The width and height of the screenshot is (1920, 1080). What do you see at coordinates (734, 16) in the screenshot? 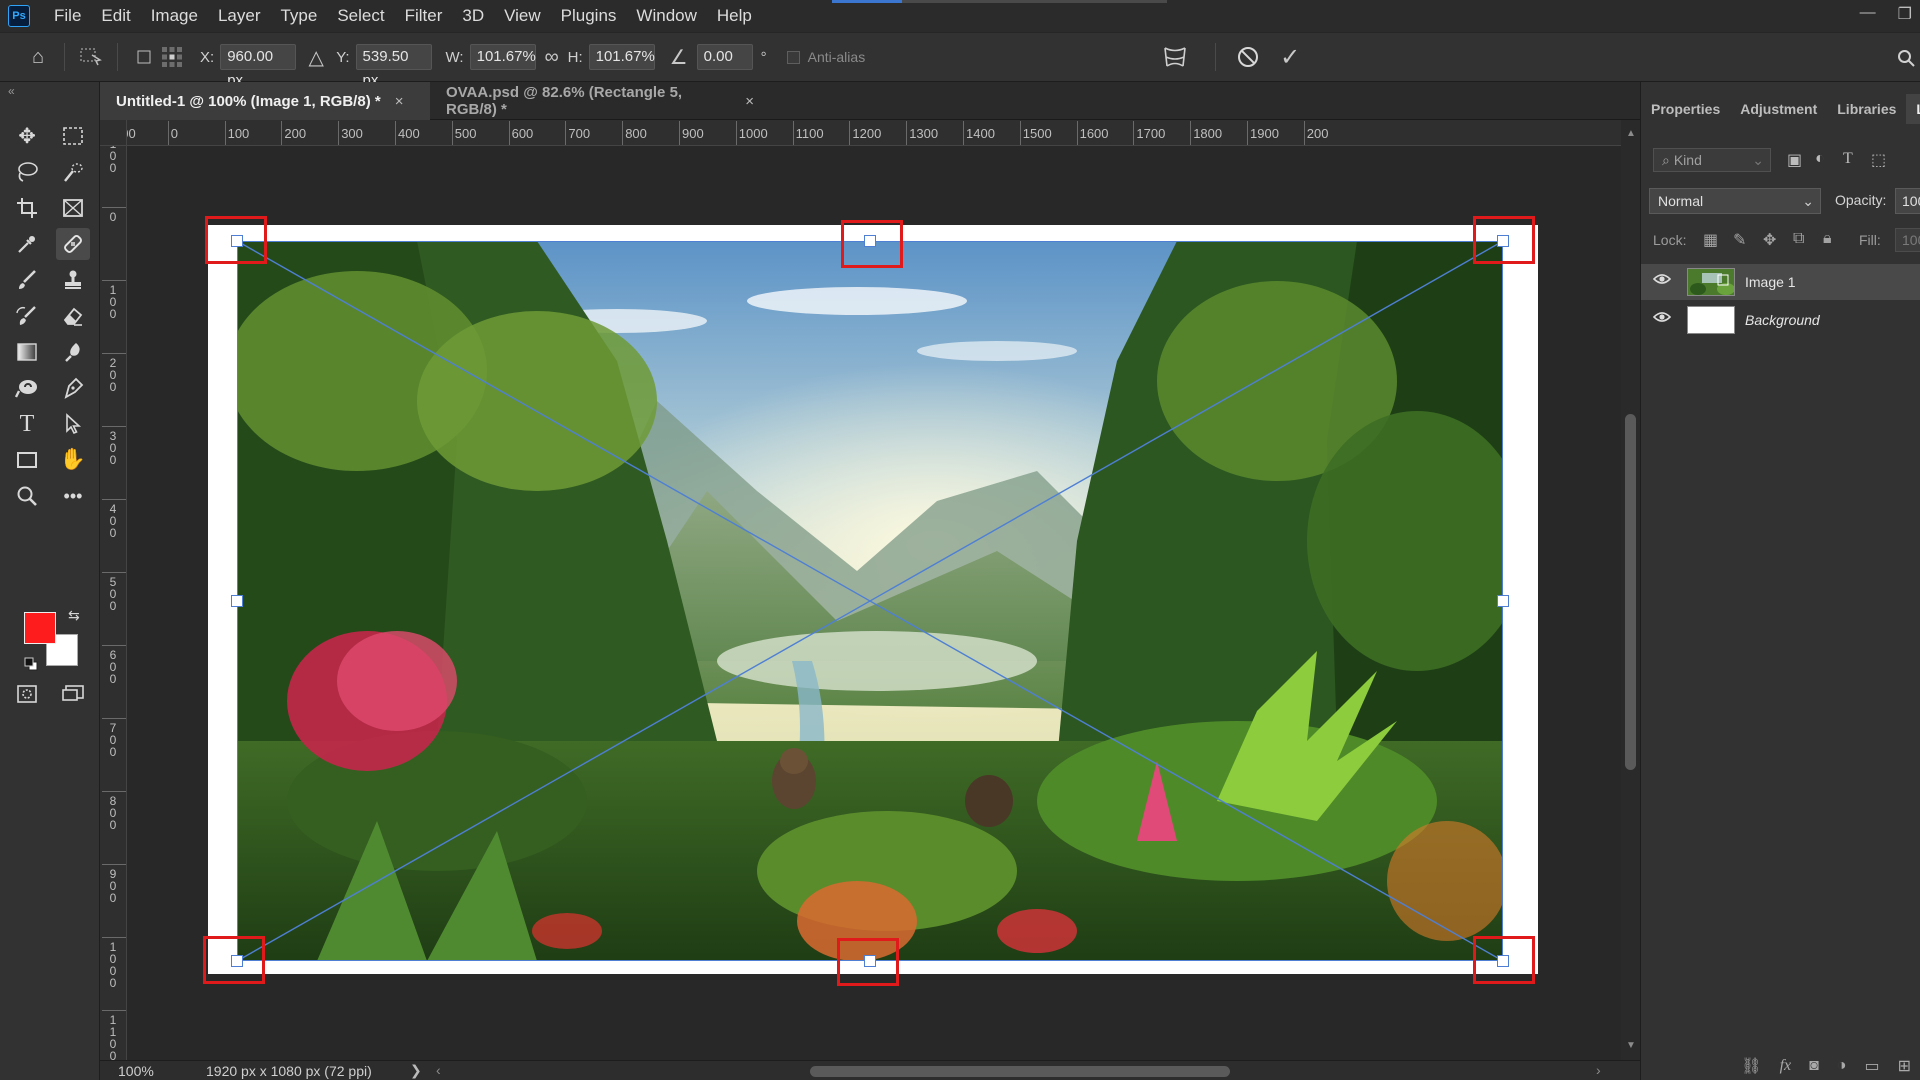
I see `menu-help: Help` at bounding box center [734, 16].